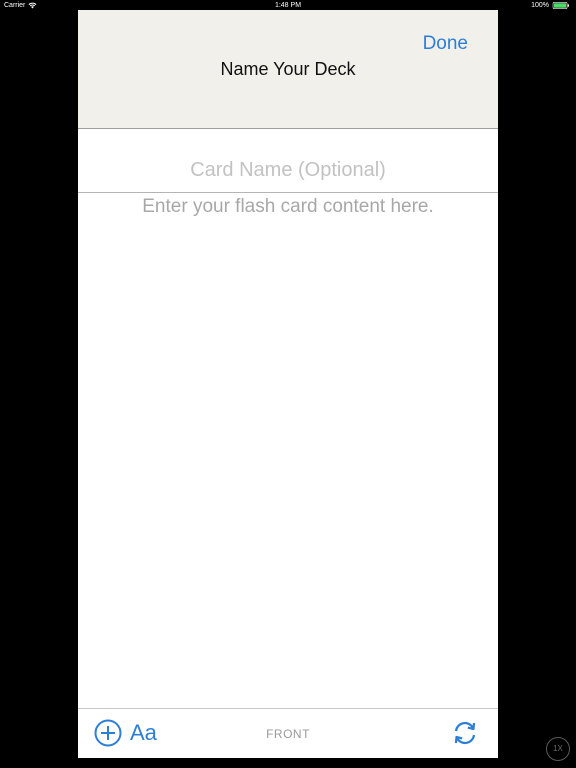 The height and width of the screenshot is (768, 576). Describe the element at coordinates (288, 5) in the screenshot. I see `status-time: 1:48 PM` at that location.